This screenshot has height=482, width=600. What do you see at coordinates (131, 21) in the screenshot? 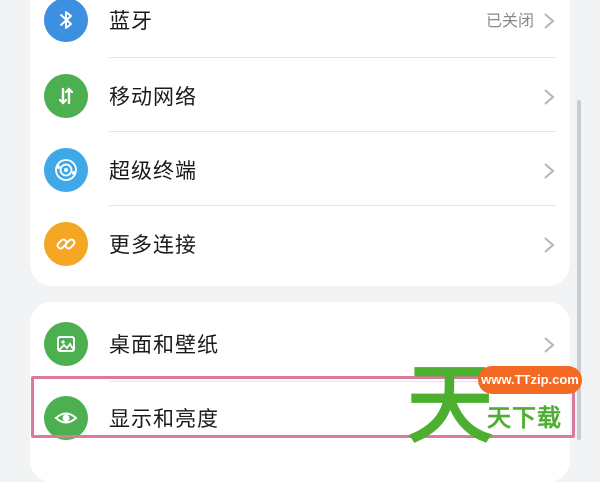
I see `bluetooth-label: 蓝牙` at bounding box center [131, 21].